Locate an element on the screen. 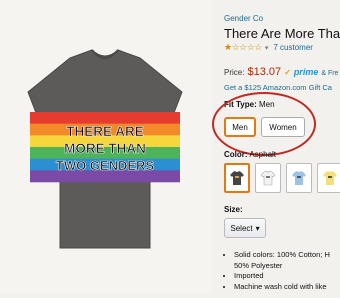 This screenshot has width=340, height=298. size-select: Select ▾ is located at coordinates (245, 228).